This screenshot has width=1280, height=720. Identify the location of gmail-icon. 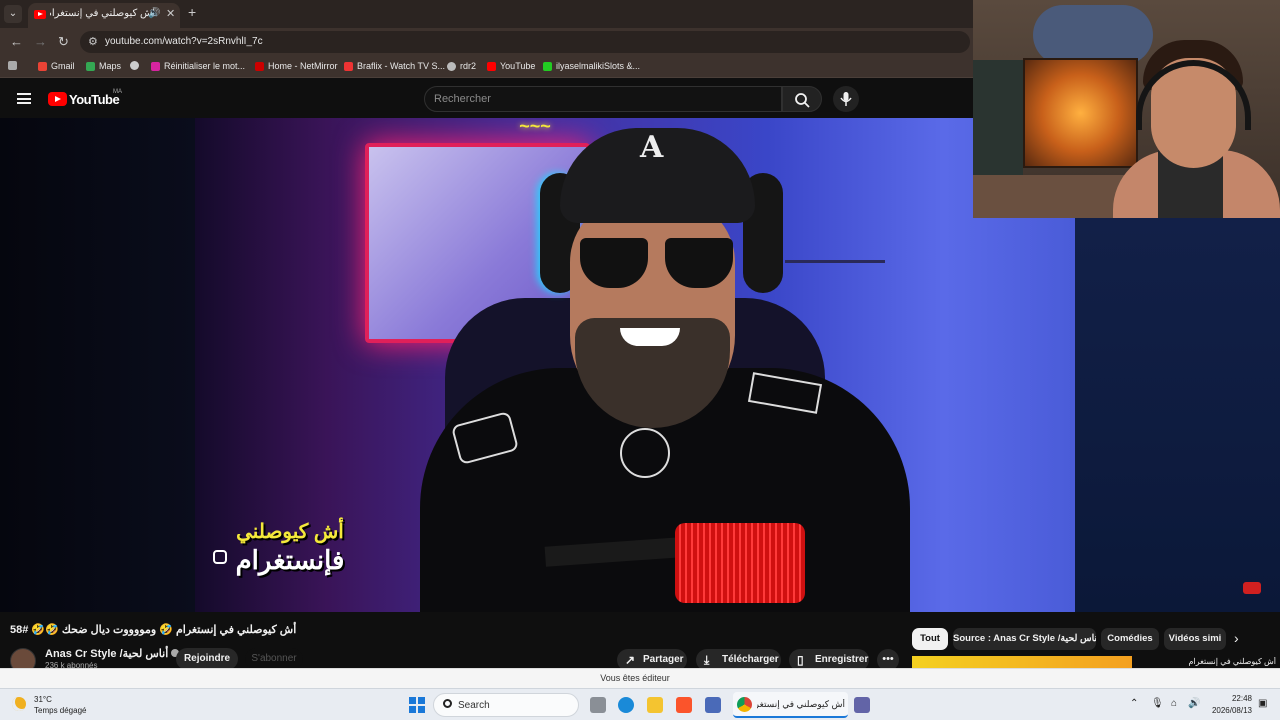
(42, 66).